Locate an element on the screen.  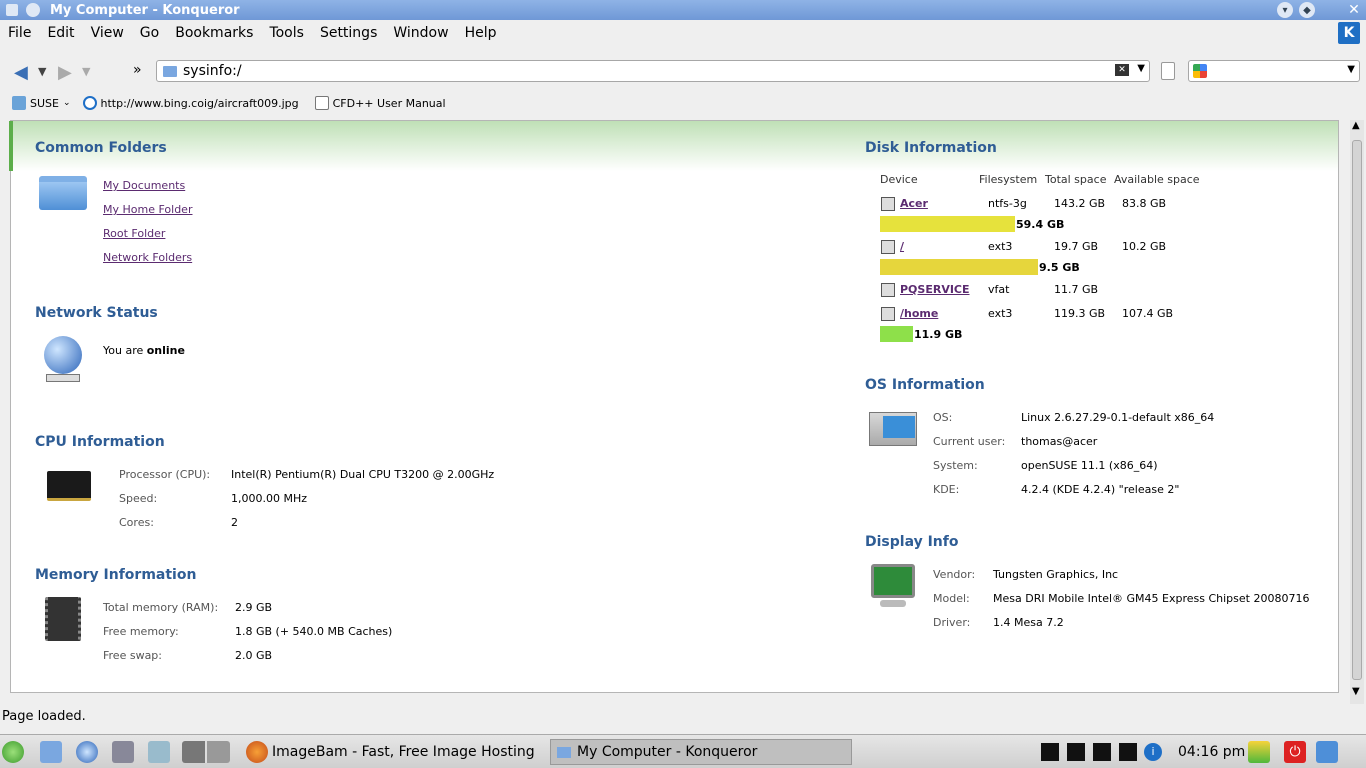
task-konqueror: My Computer - Konqueror is located at coordinates (701, 752).